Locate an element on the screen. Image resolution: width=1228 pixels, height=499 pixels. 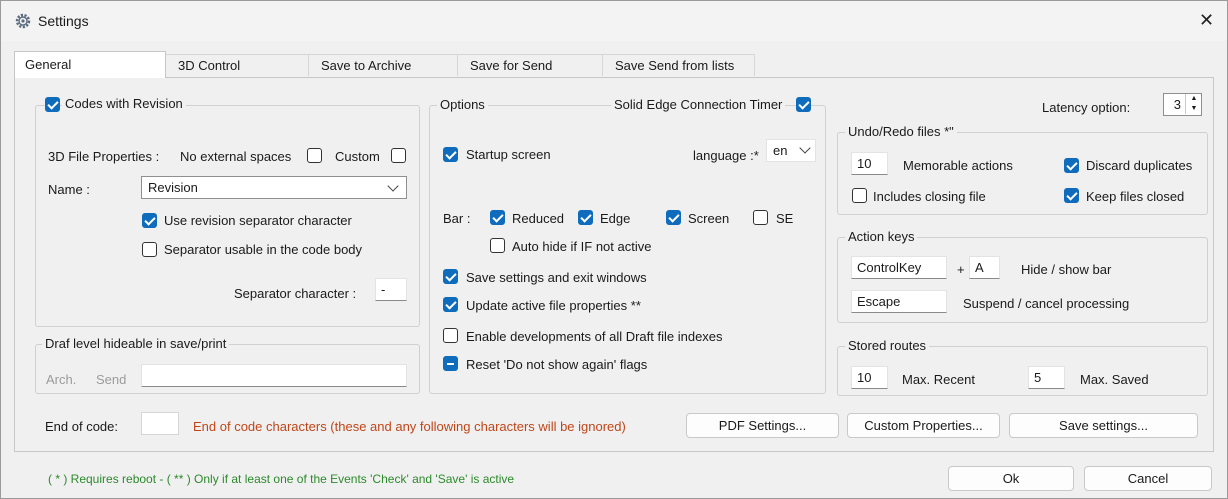
plus-label: + is located at coordinates (961, 269).